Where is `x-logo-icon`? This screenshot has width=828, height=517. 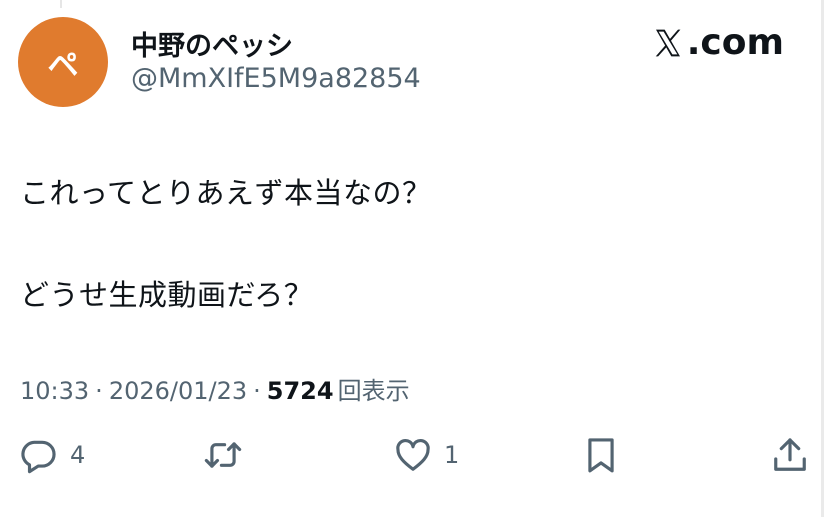
x-logo-icon is located at coordinates (668, 42).